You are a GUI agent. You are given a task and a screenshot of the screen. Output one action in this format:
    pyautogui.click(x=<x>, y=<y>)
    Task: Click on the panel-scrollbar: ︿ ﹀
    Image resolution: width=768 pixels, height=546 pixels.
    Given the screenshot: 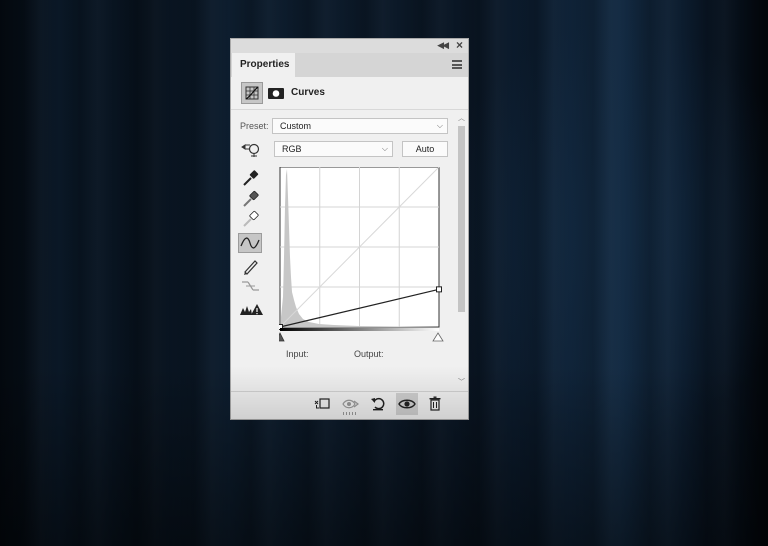 What is the action you would take?
    pyautogui.click(x=461, y=250)
    